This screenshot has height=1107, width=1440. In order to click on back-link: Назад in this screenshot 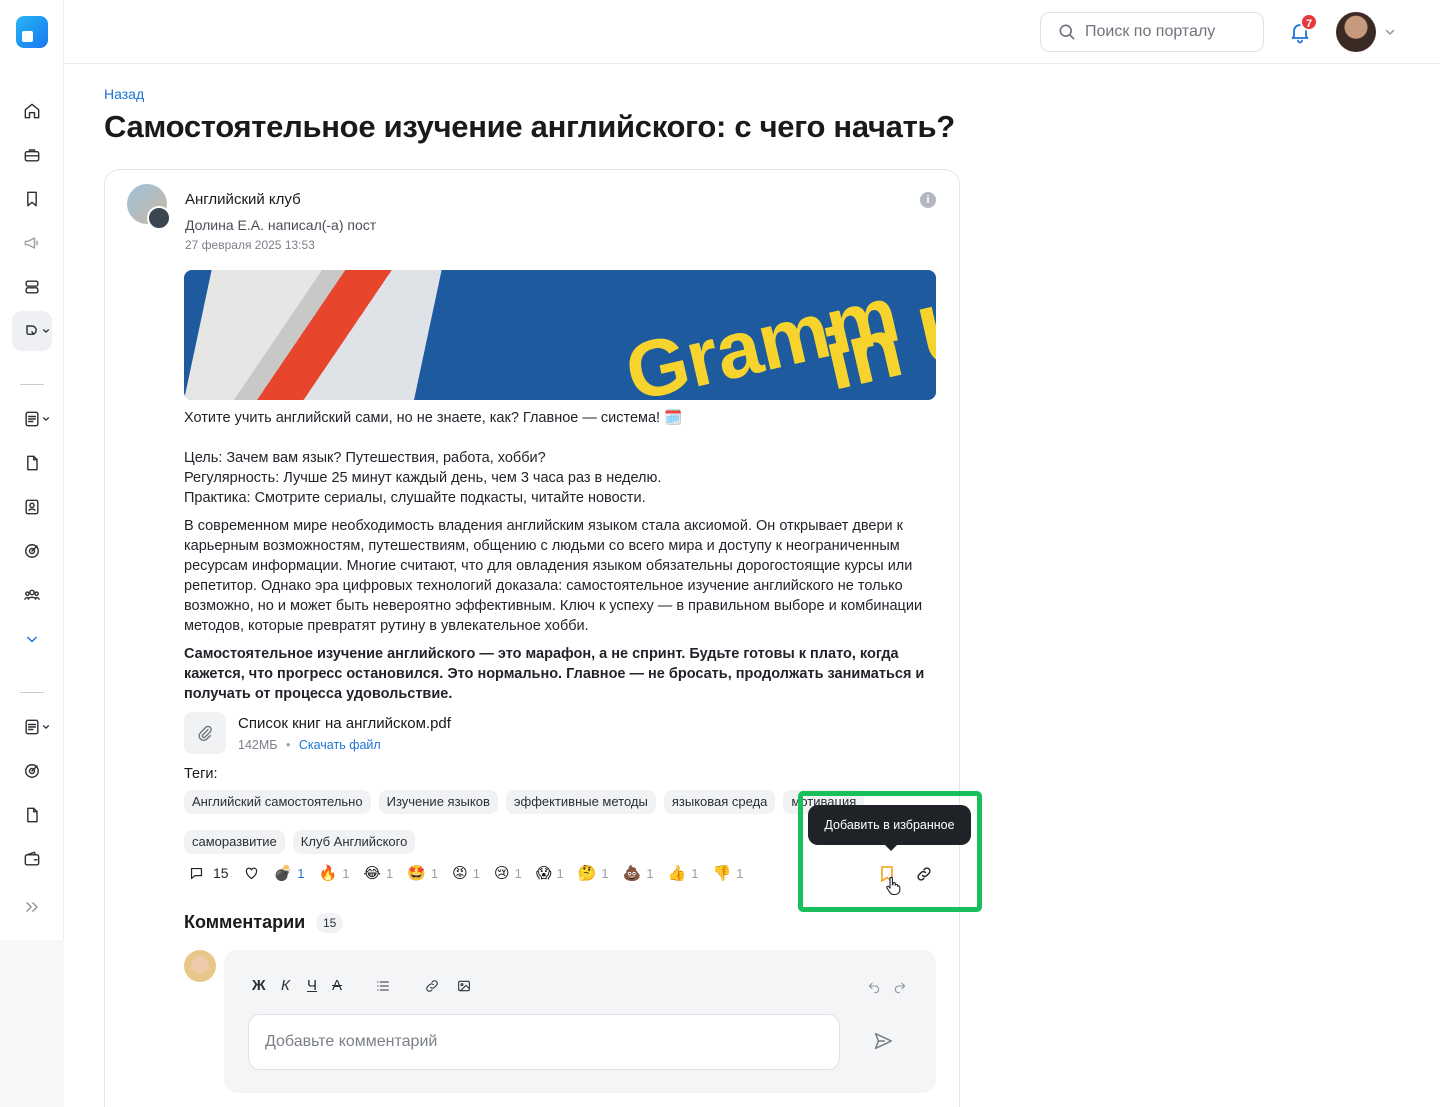, I will do `click(124, 94)`.